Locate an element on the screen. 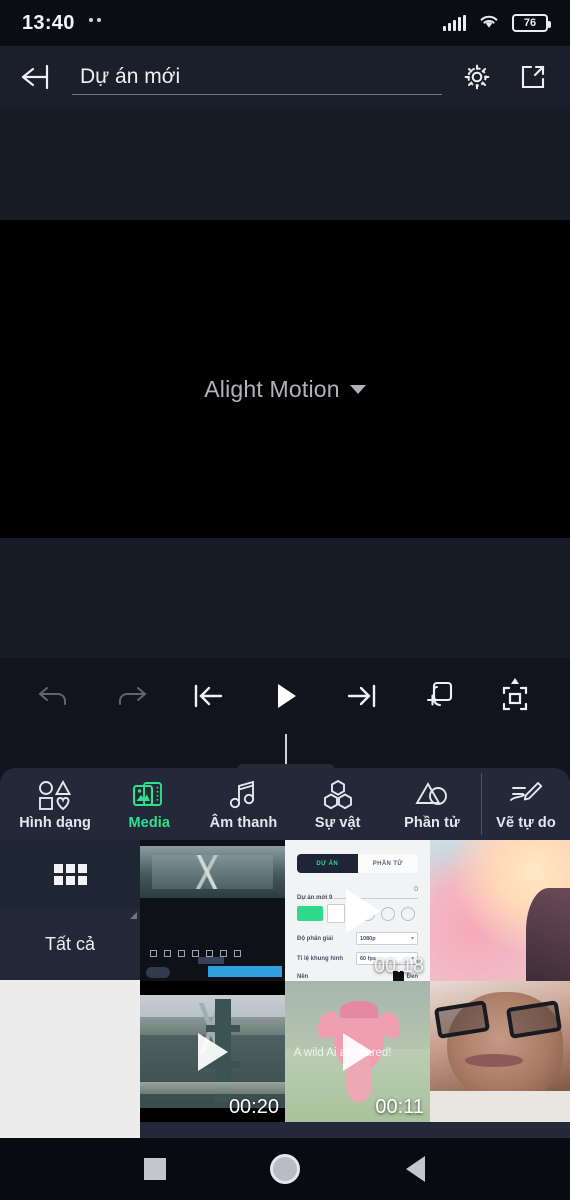 The image size is (570, 1200). thumb-background-label: Nền is located at coordinates (303, 976).